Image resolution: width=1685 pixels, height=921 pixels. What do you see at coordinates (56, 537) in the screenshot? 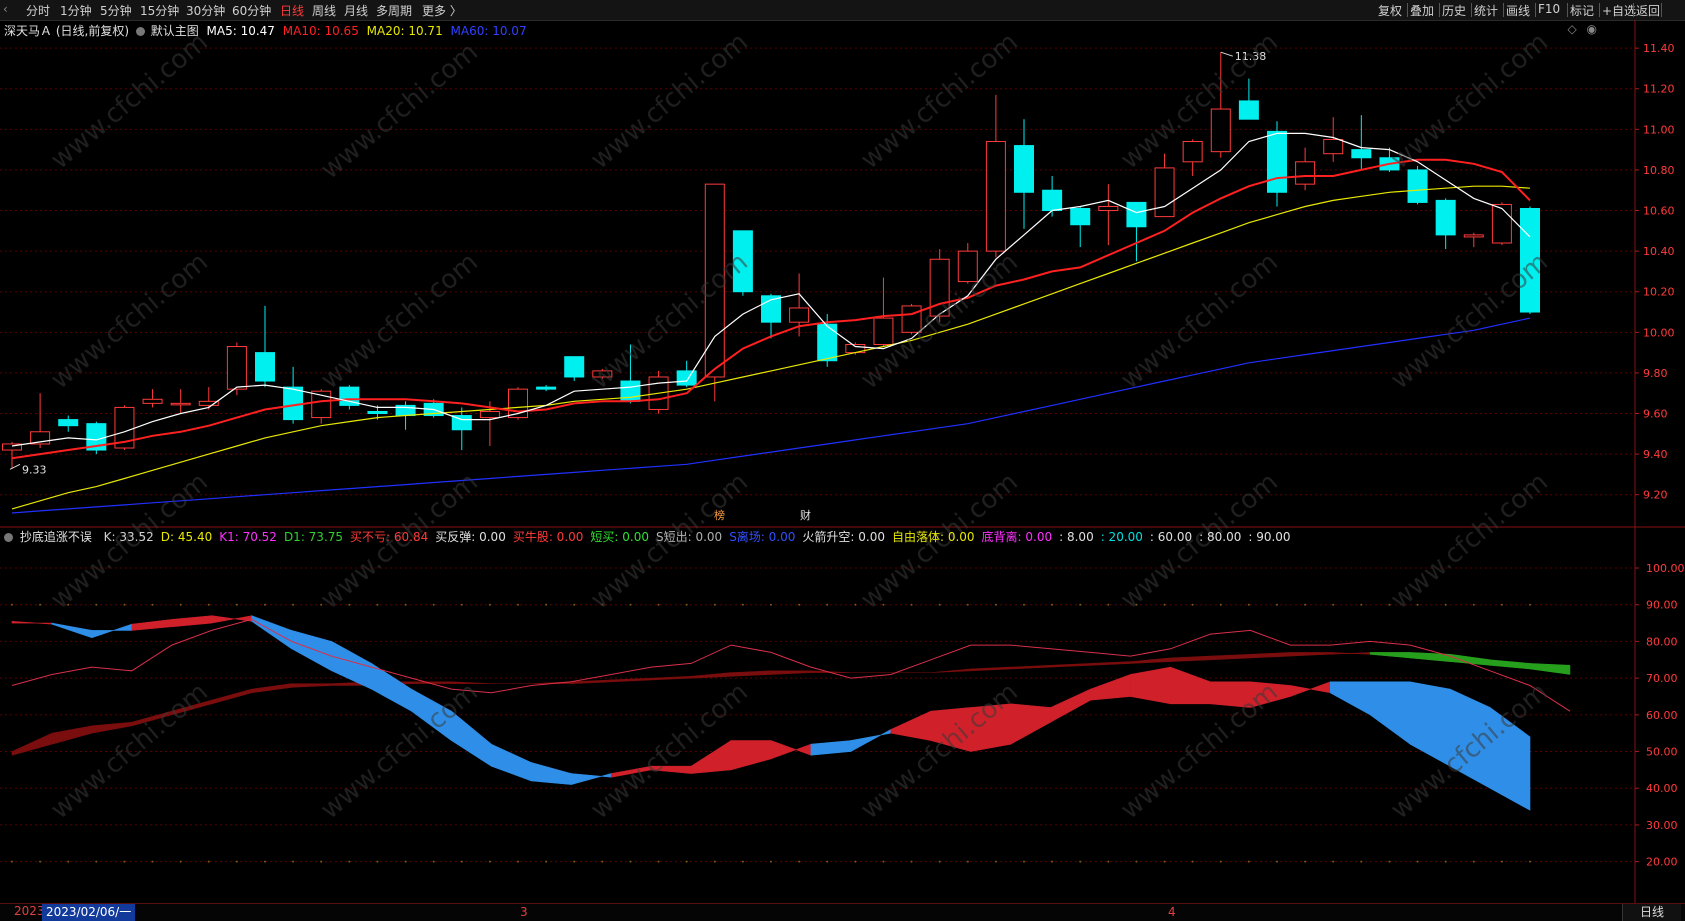
I see `indicator-name: 抄底追涨不误` at bounding box center [56, 537].